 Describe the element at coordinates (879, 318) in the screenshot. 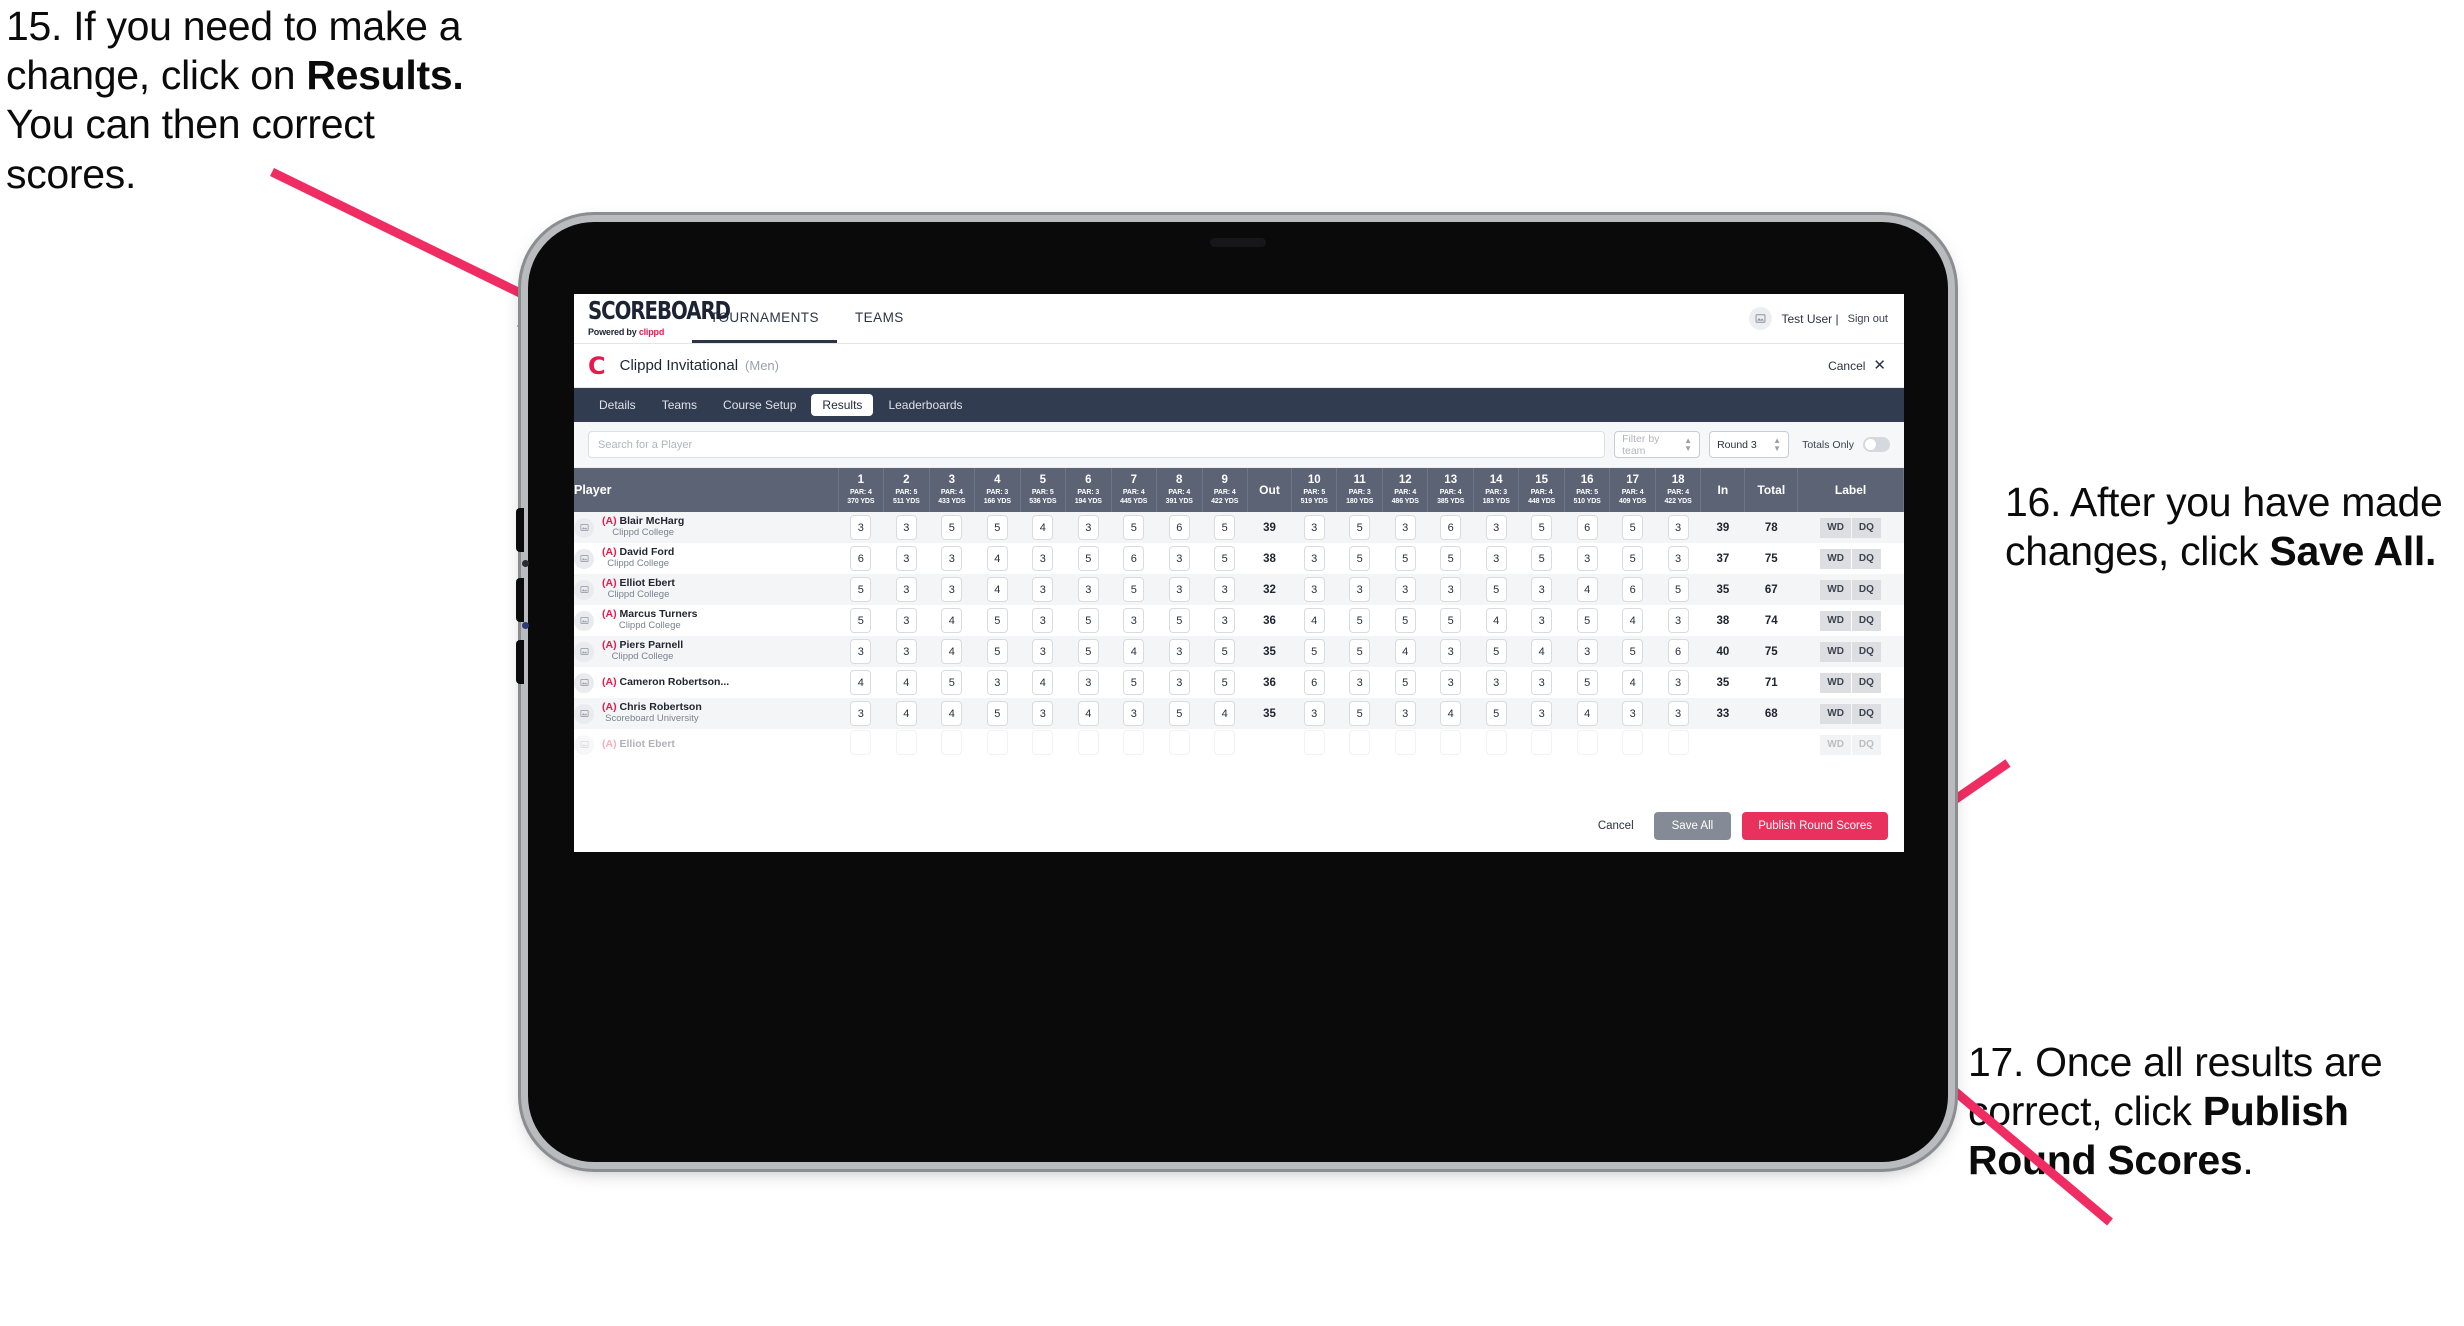

I see `topnav-tab-teams: TEAMS` at that location.